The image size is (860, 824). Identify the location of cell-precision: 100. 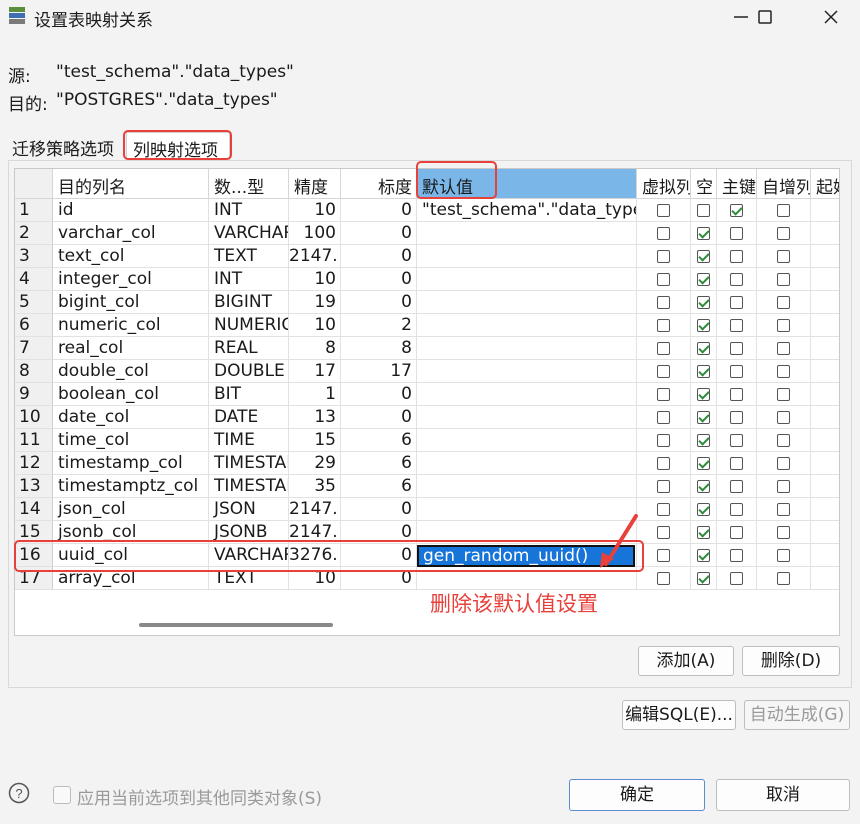
(315, 233).